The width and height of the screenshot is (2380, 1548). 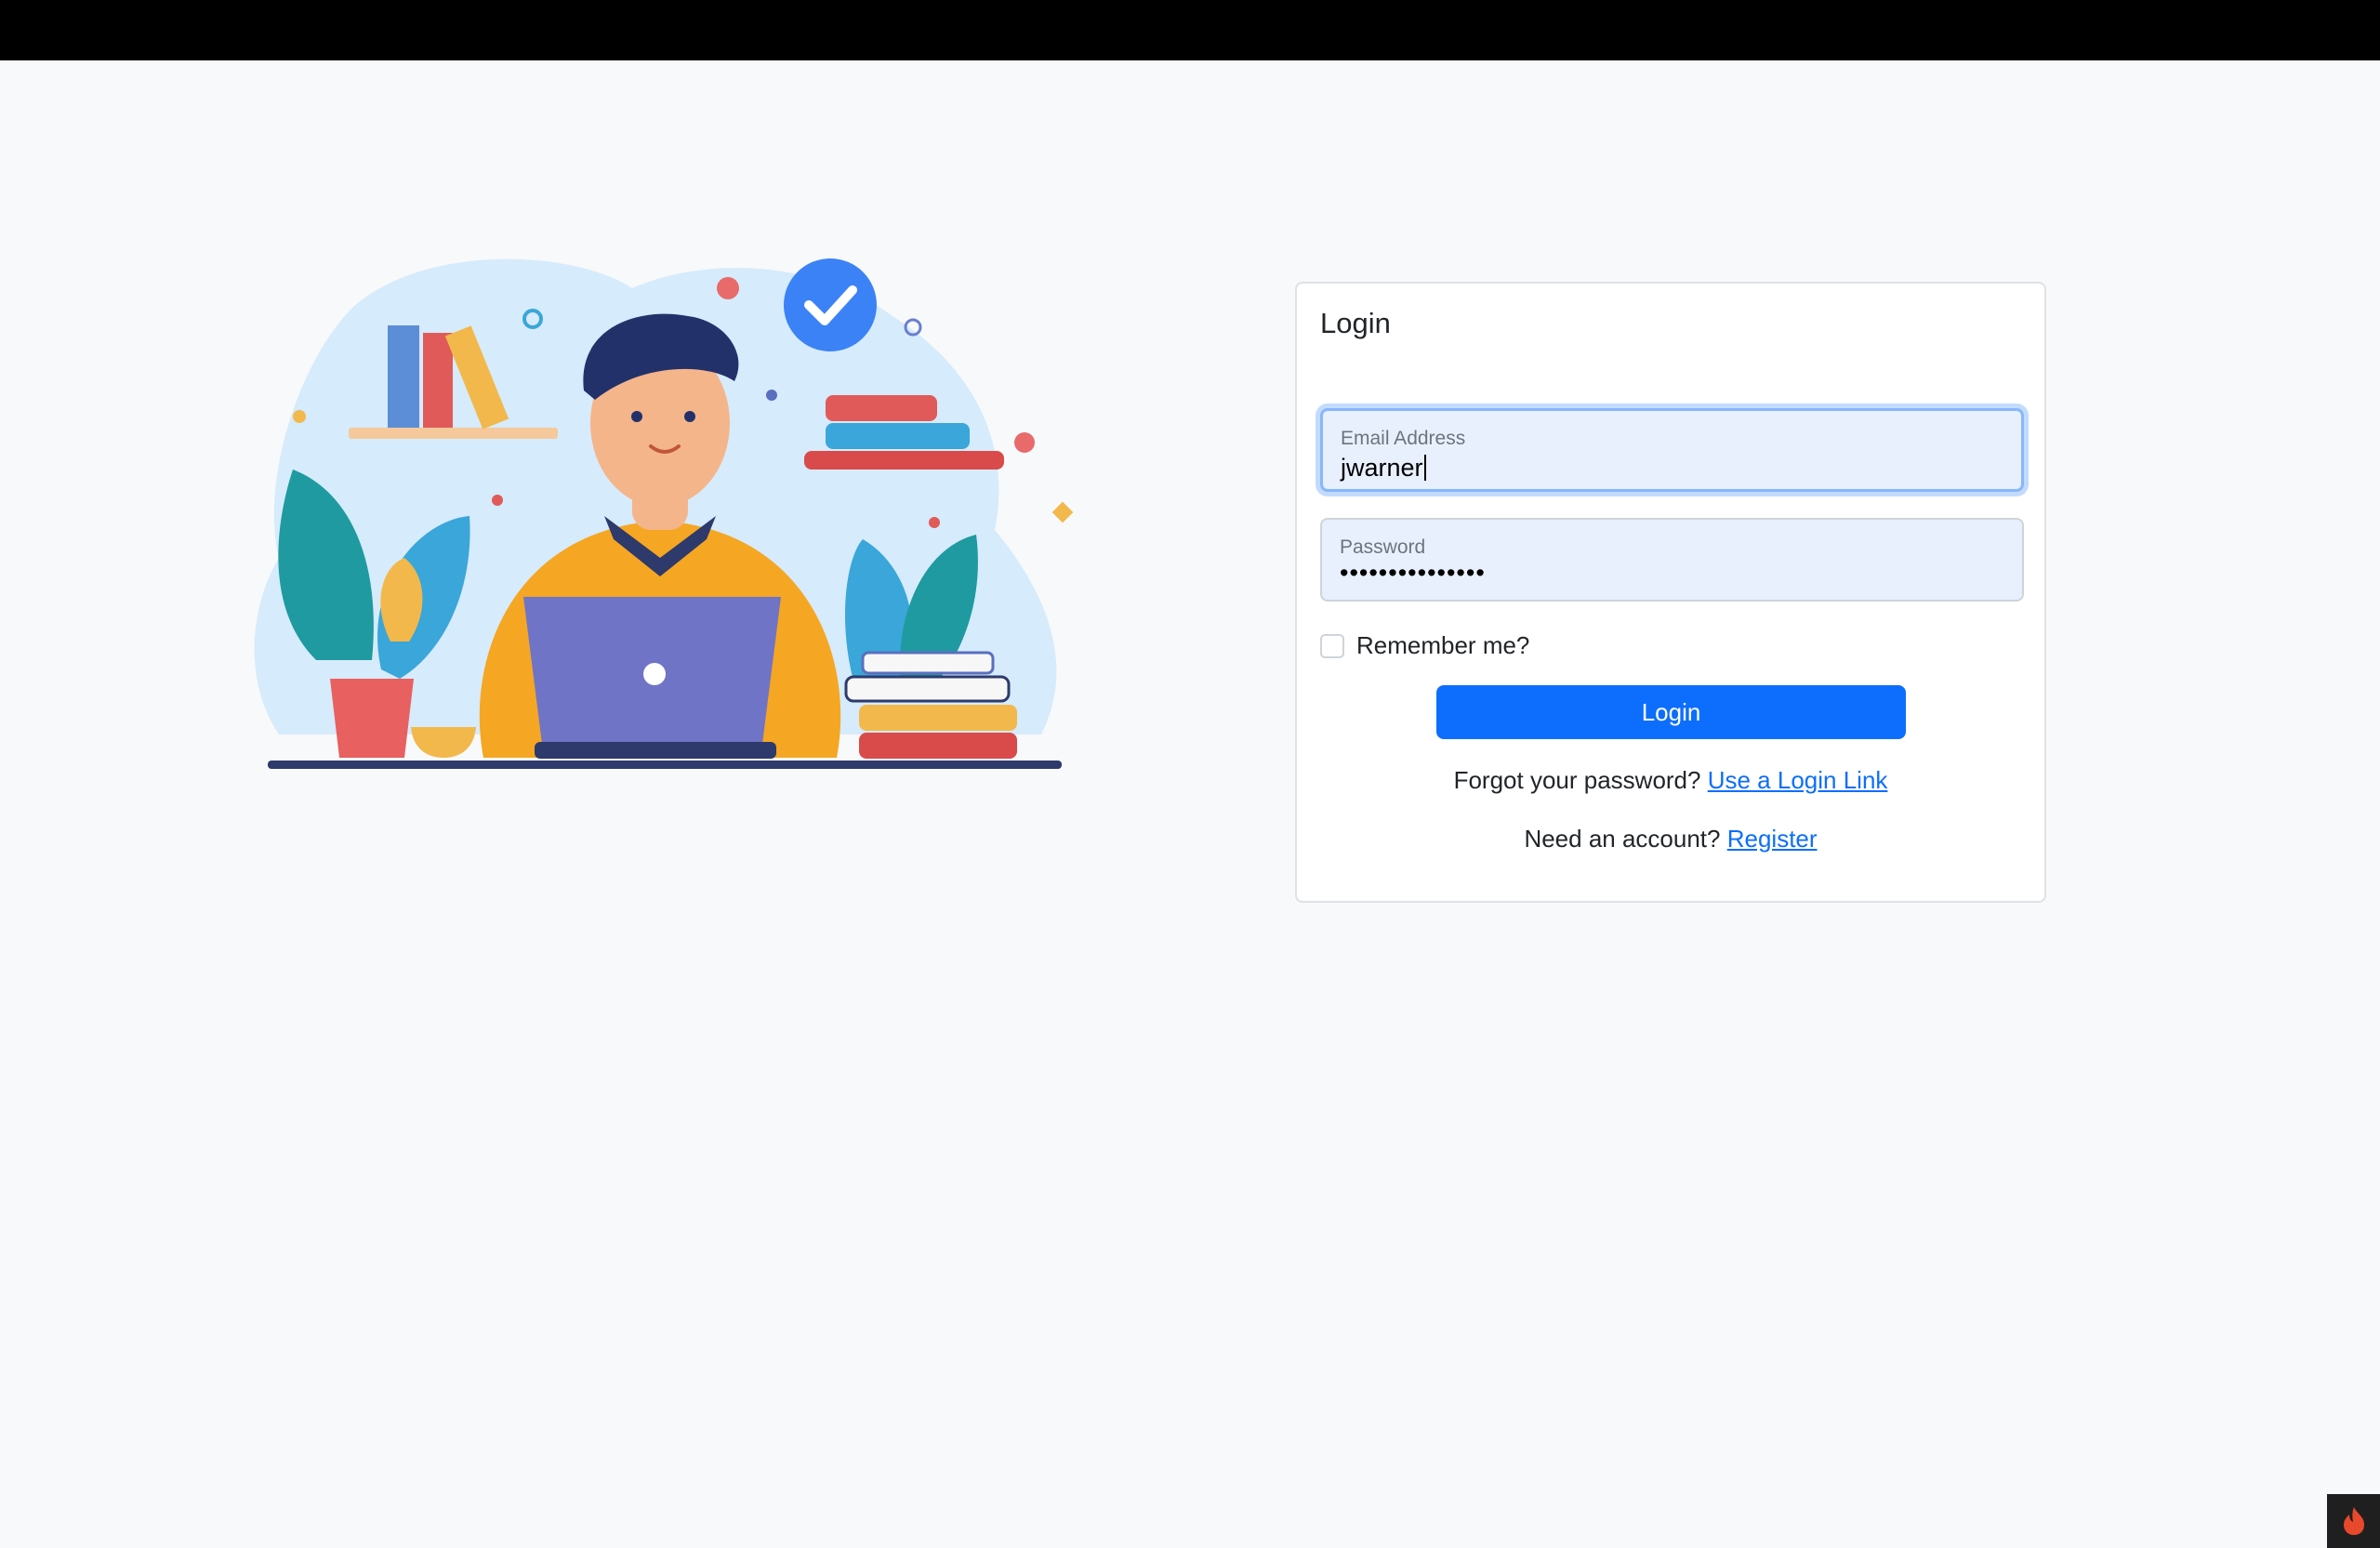 I want to click on person-with-laptop-illustration, so click(x=664, y=513).